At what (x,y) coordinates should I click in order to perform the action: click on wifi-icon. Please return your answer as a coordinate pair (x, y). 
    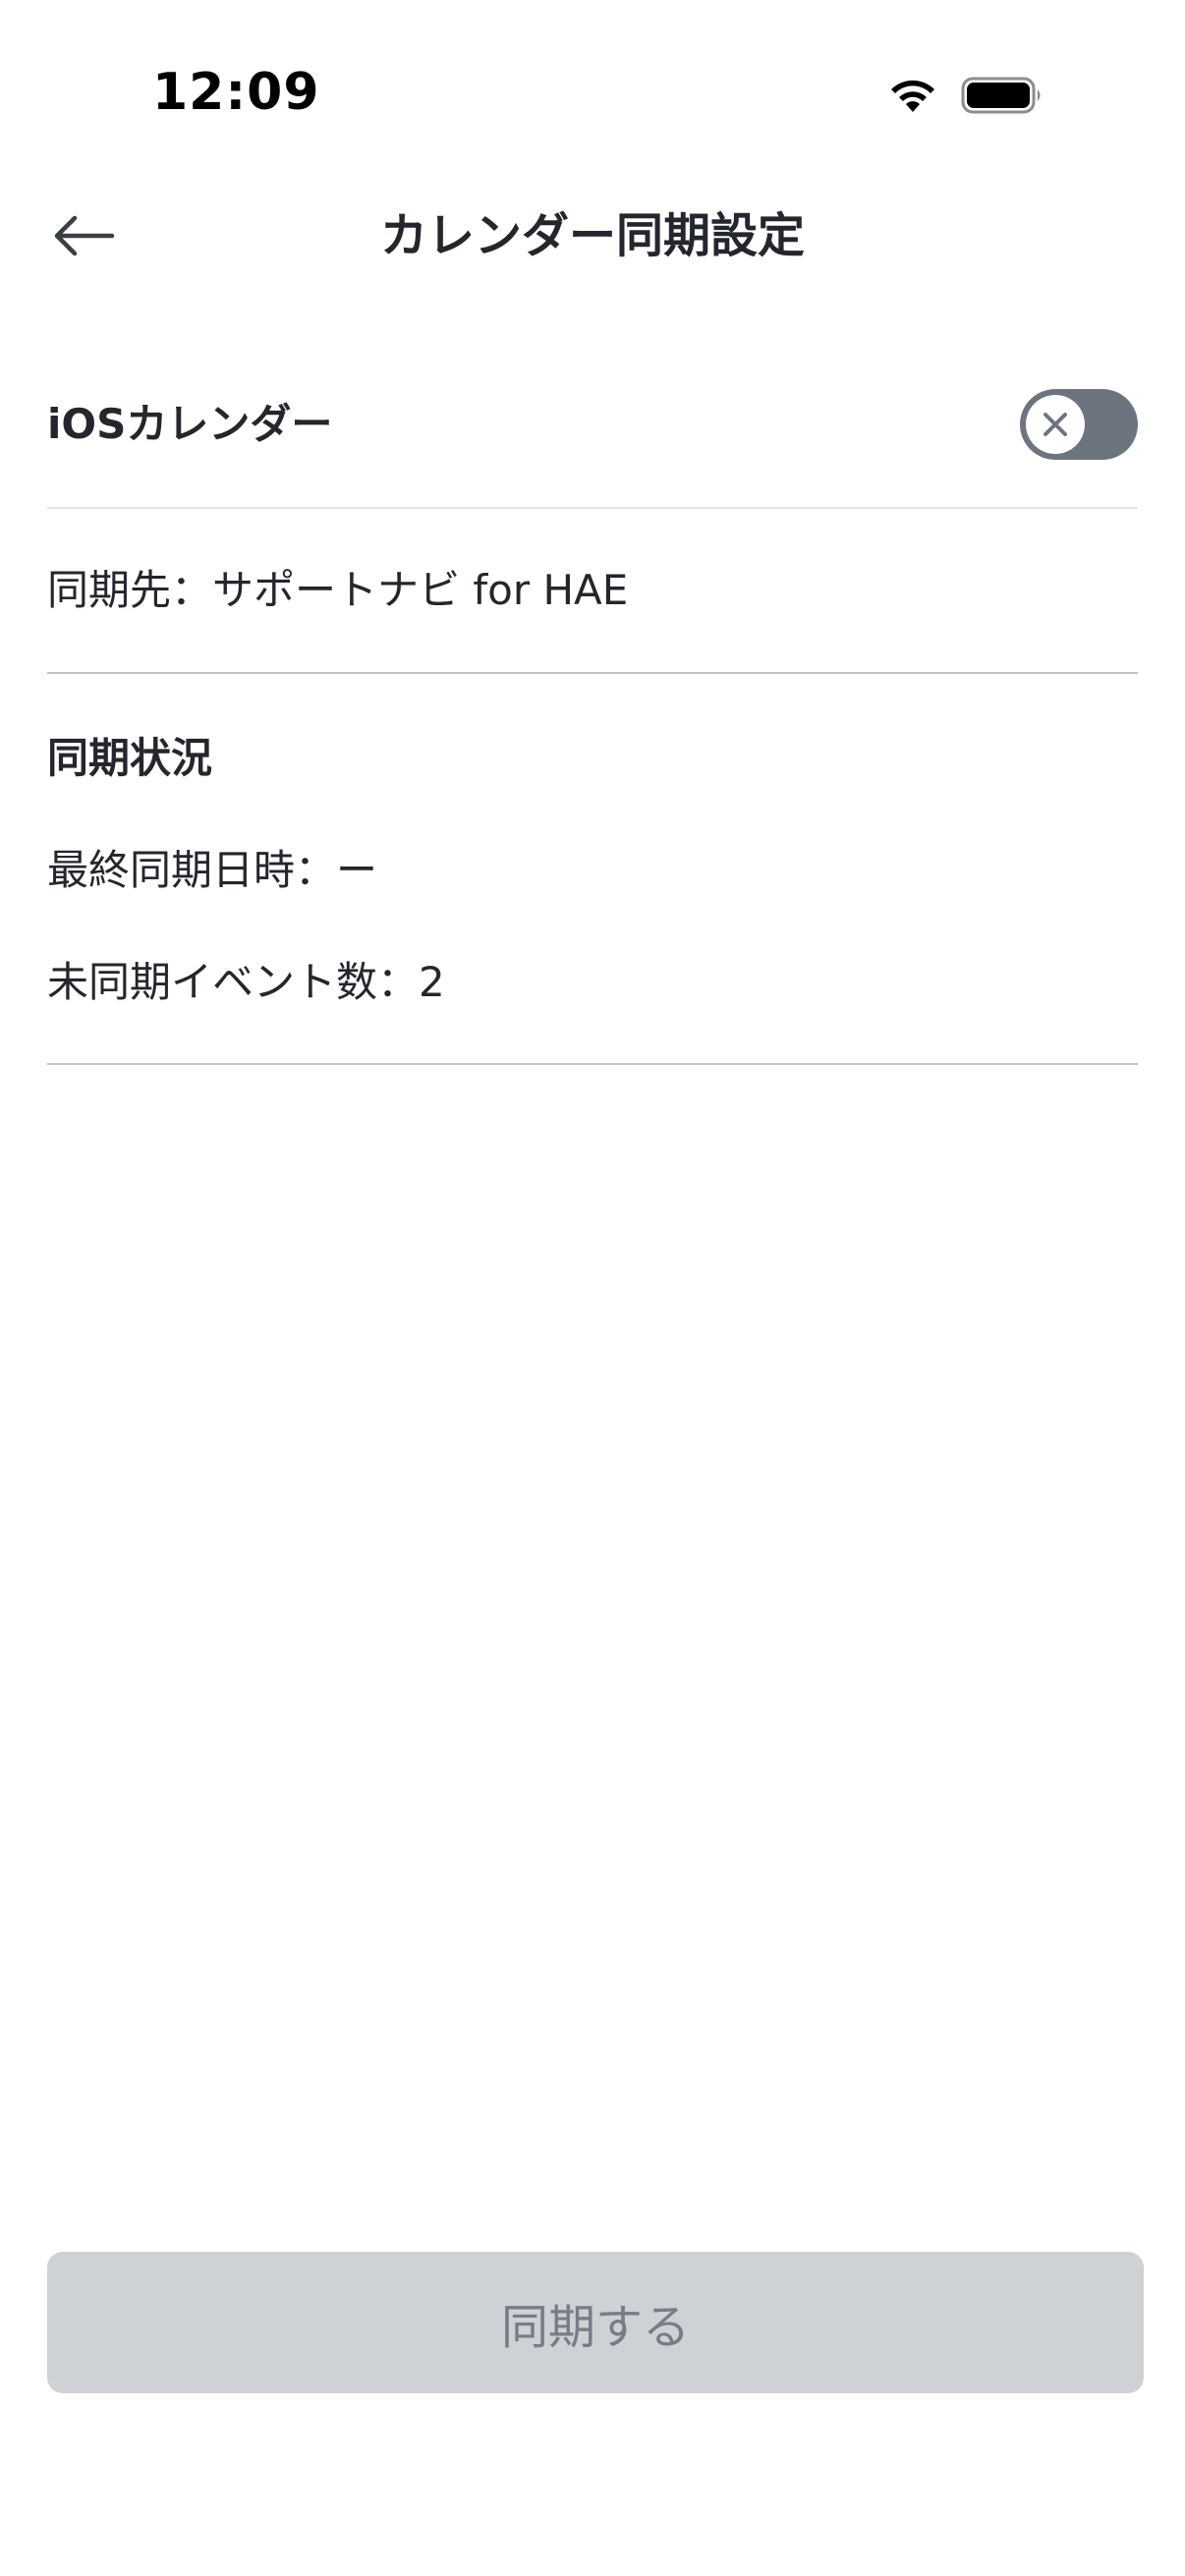
    Looking at the image, I should click on (912, 96).